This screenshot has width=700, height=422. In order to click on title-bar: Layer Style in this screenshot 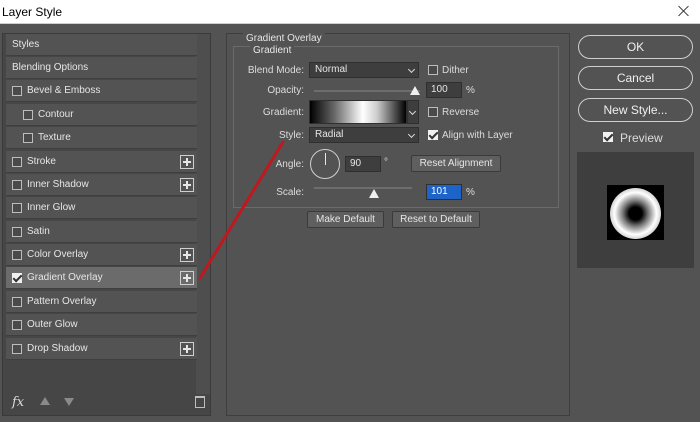, I will do `click(350, 12)`.